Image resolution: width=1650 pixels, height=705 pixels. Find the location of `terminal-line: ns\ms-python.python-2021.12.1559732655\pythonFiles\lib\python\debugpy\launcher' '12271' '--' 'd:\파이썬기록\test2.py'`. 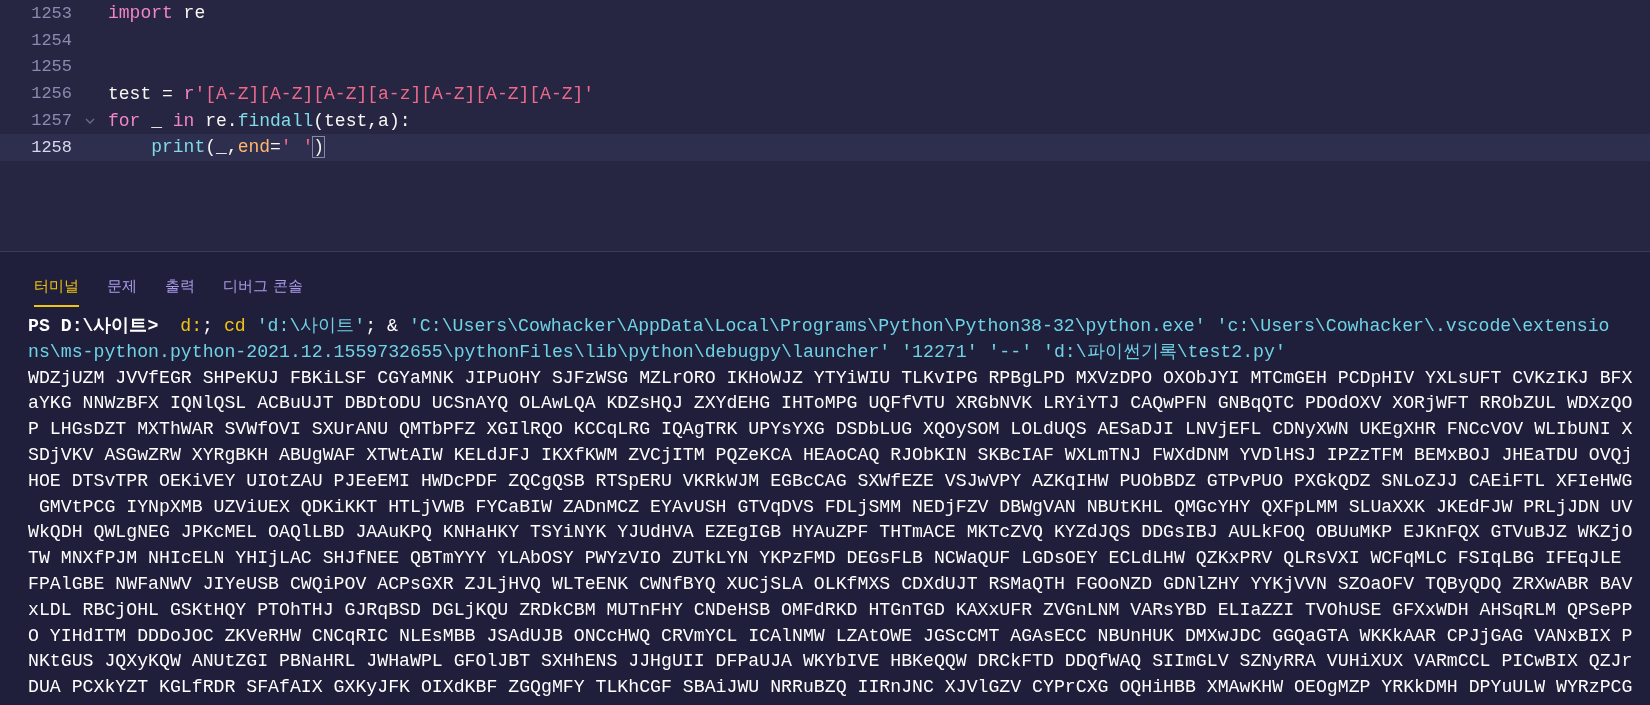

terminal-line: ns\ms-python.python-2021.12.1559732655\pythonFiles\lib\python\debugpy\launcher' '12271' '--' 'd:\파이썬기록\test2.py' is located at coordinates (657, 352).